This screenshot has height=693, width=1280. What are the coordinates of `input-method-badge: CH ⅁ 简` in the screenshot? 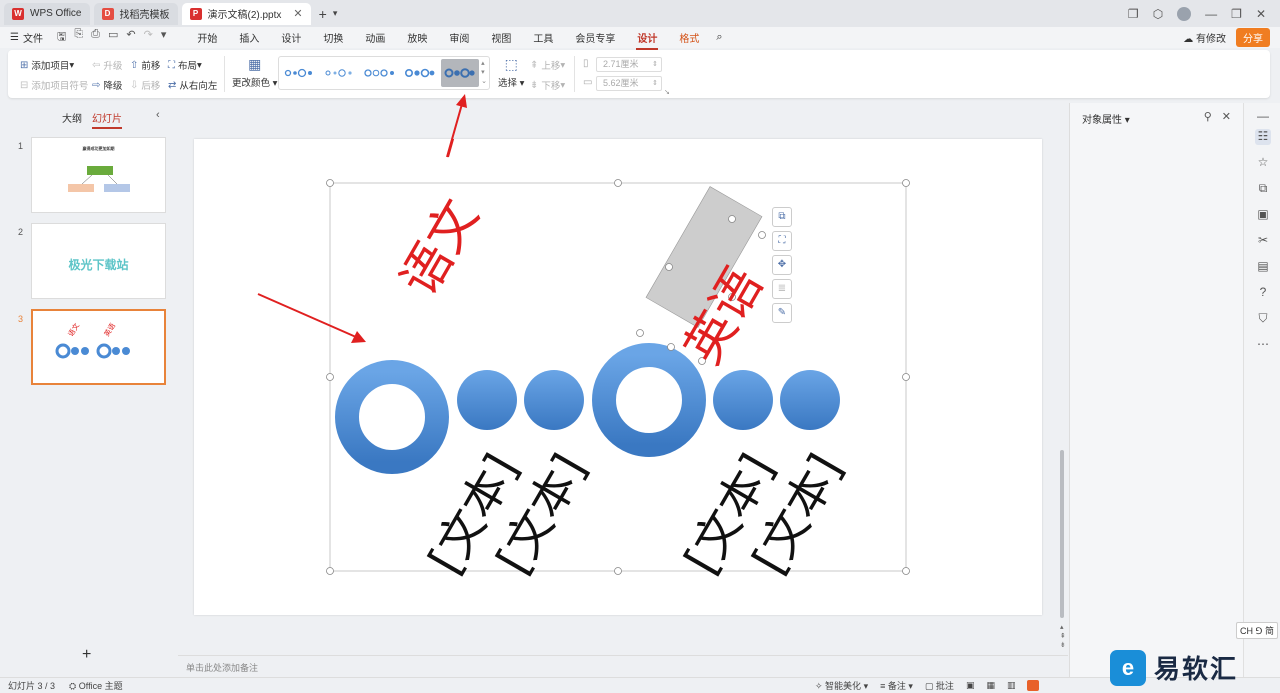 It's located at (1257, 630).